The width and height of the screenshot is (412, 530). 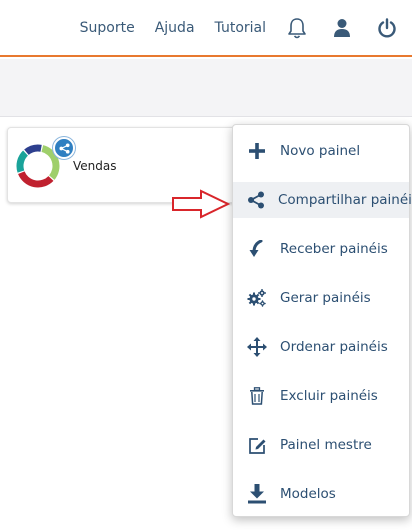 I want to click on red-arrow-annotation-icon, so click(x=201, y=204).